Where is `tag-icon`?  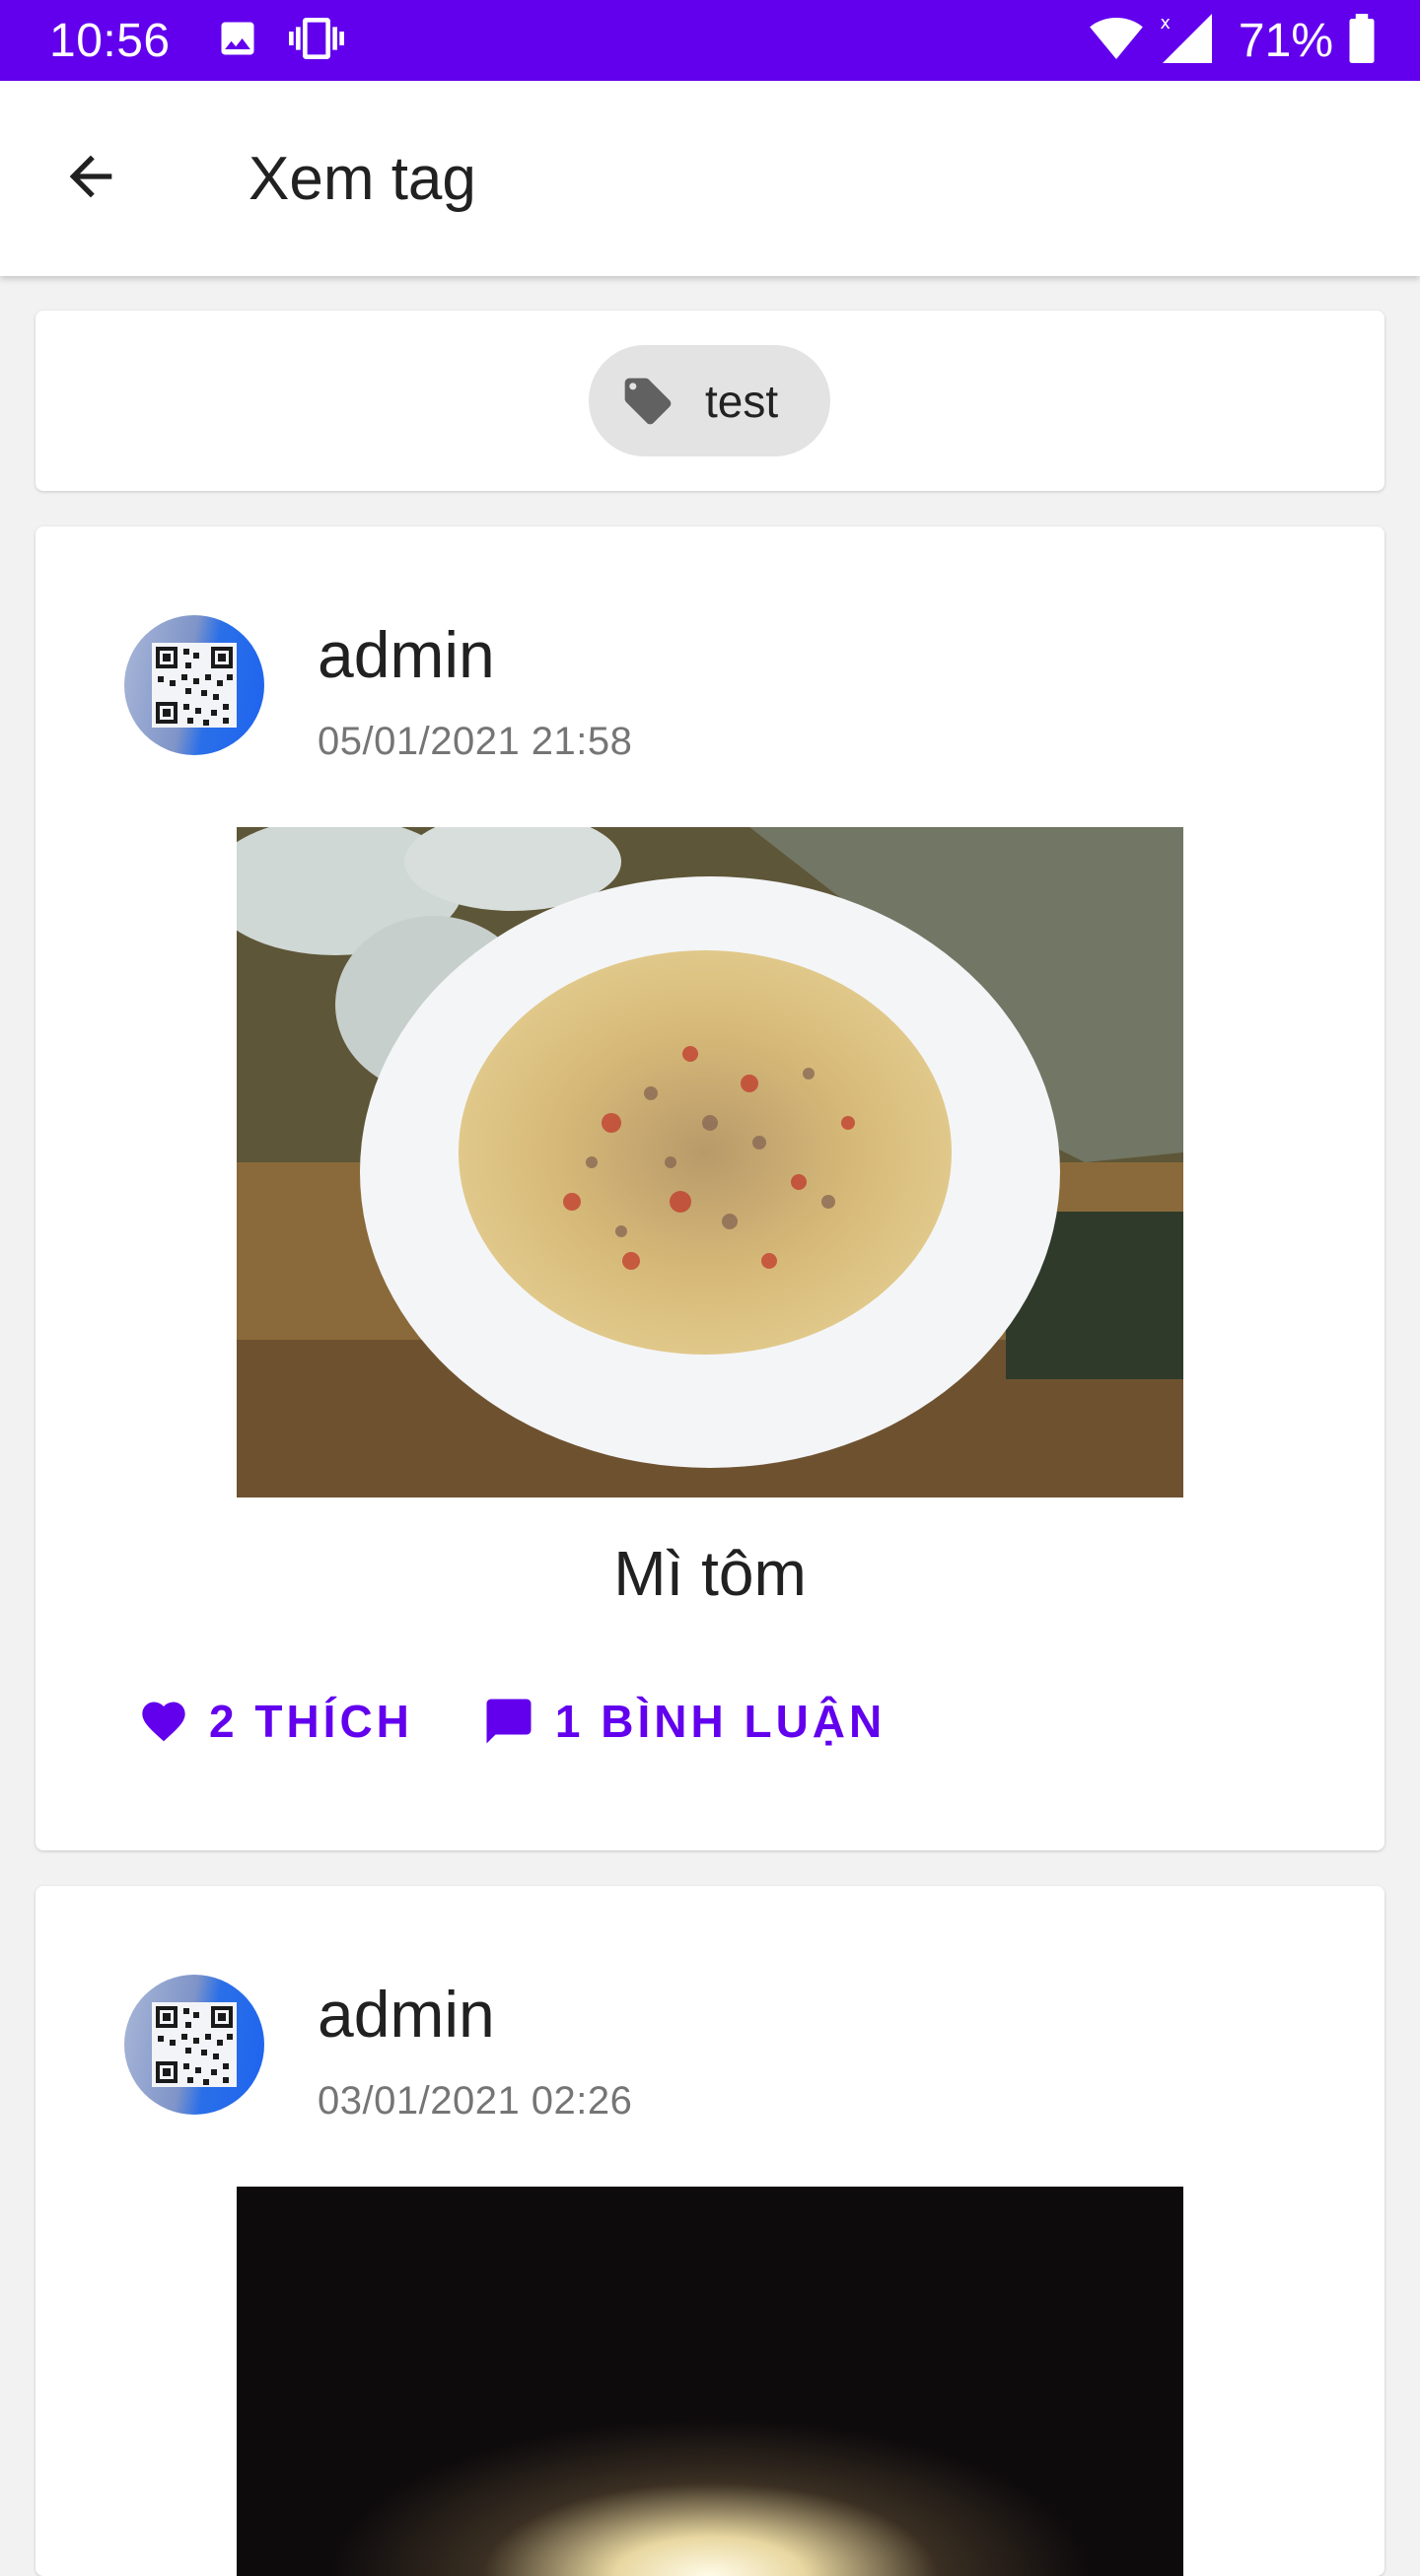 tag-icon is located at coordinates (648, 401).